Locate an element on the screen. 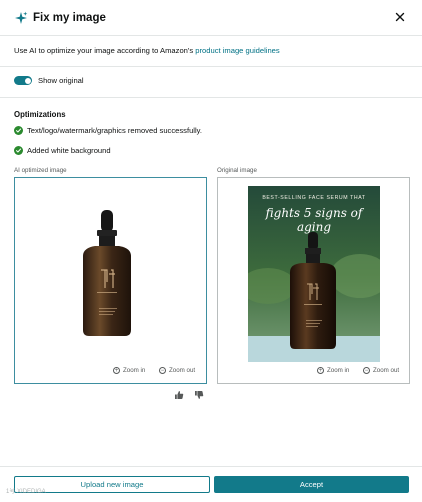 The height and width of the screenshot is (502, 422). sparkle-icon is located at coordinates (21, 18).